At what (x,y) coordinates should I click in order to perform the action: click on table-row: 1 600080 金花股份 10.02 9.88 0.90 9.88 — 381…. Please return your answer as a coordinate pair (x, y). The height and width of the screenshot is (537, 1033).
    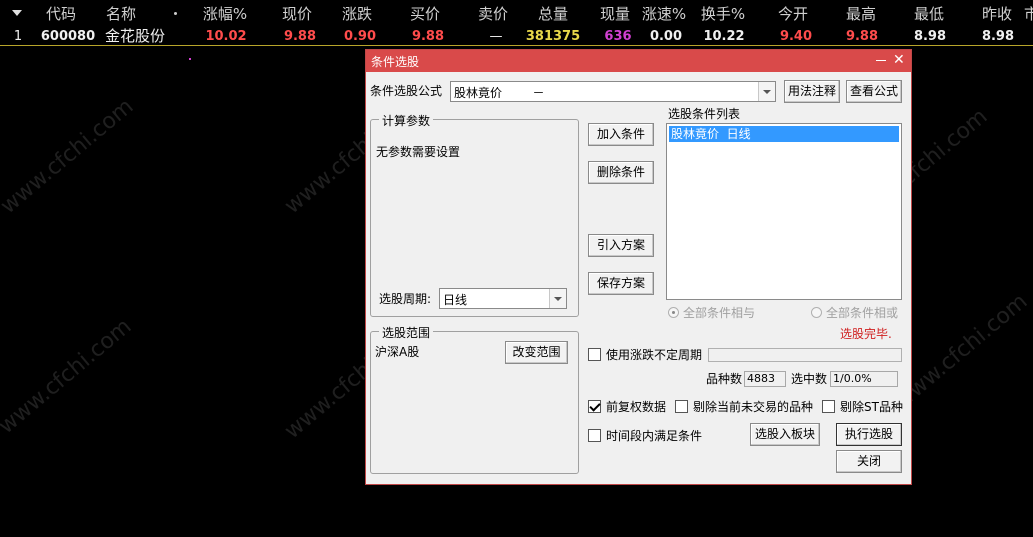
    Looking at the image, I should click on (516, 49).